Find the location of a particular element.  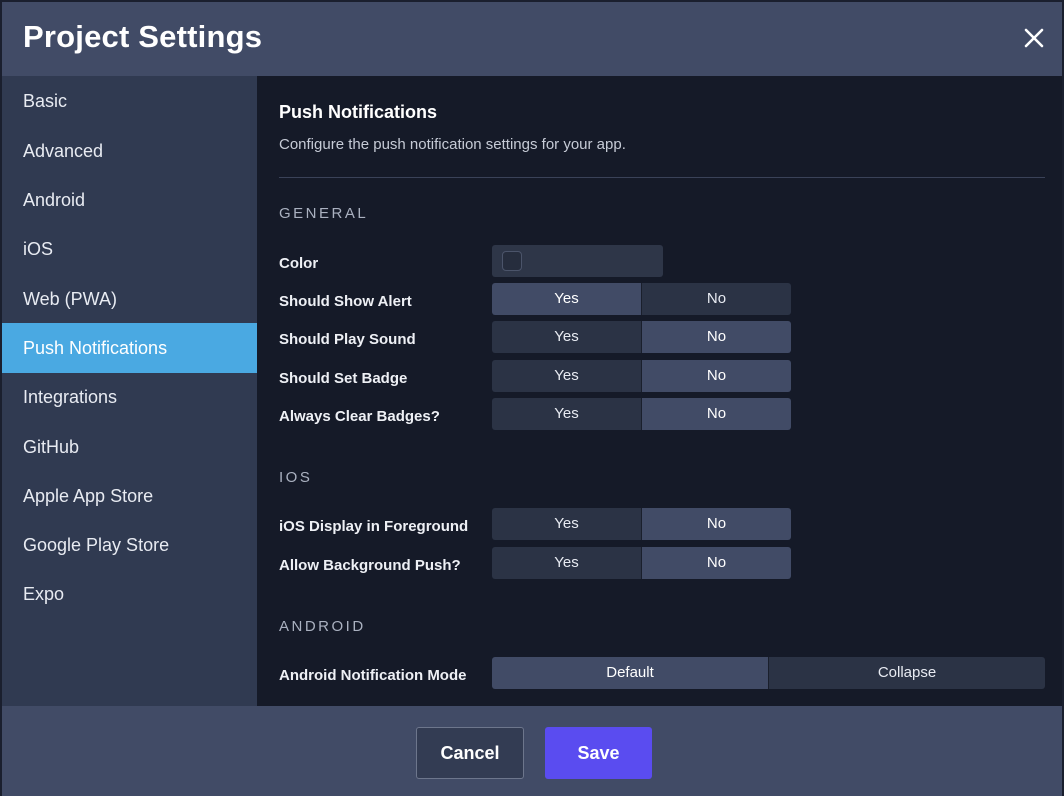

group-label-general: GENERAL is located at coordinates (324, 213).